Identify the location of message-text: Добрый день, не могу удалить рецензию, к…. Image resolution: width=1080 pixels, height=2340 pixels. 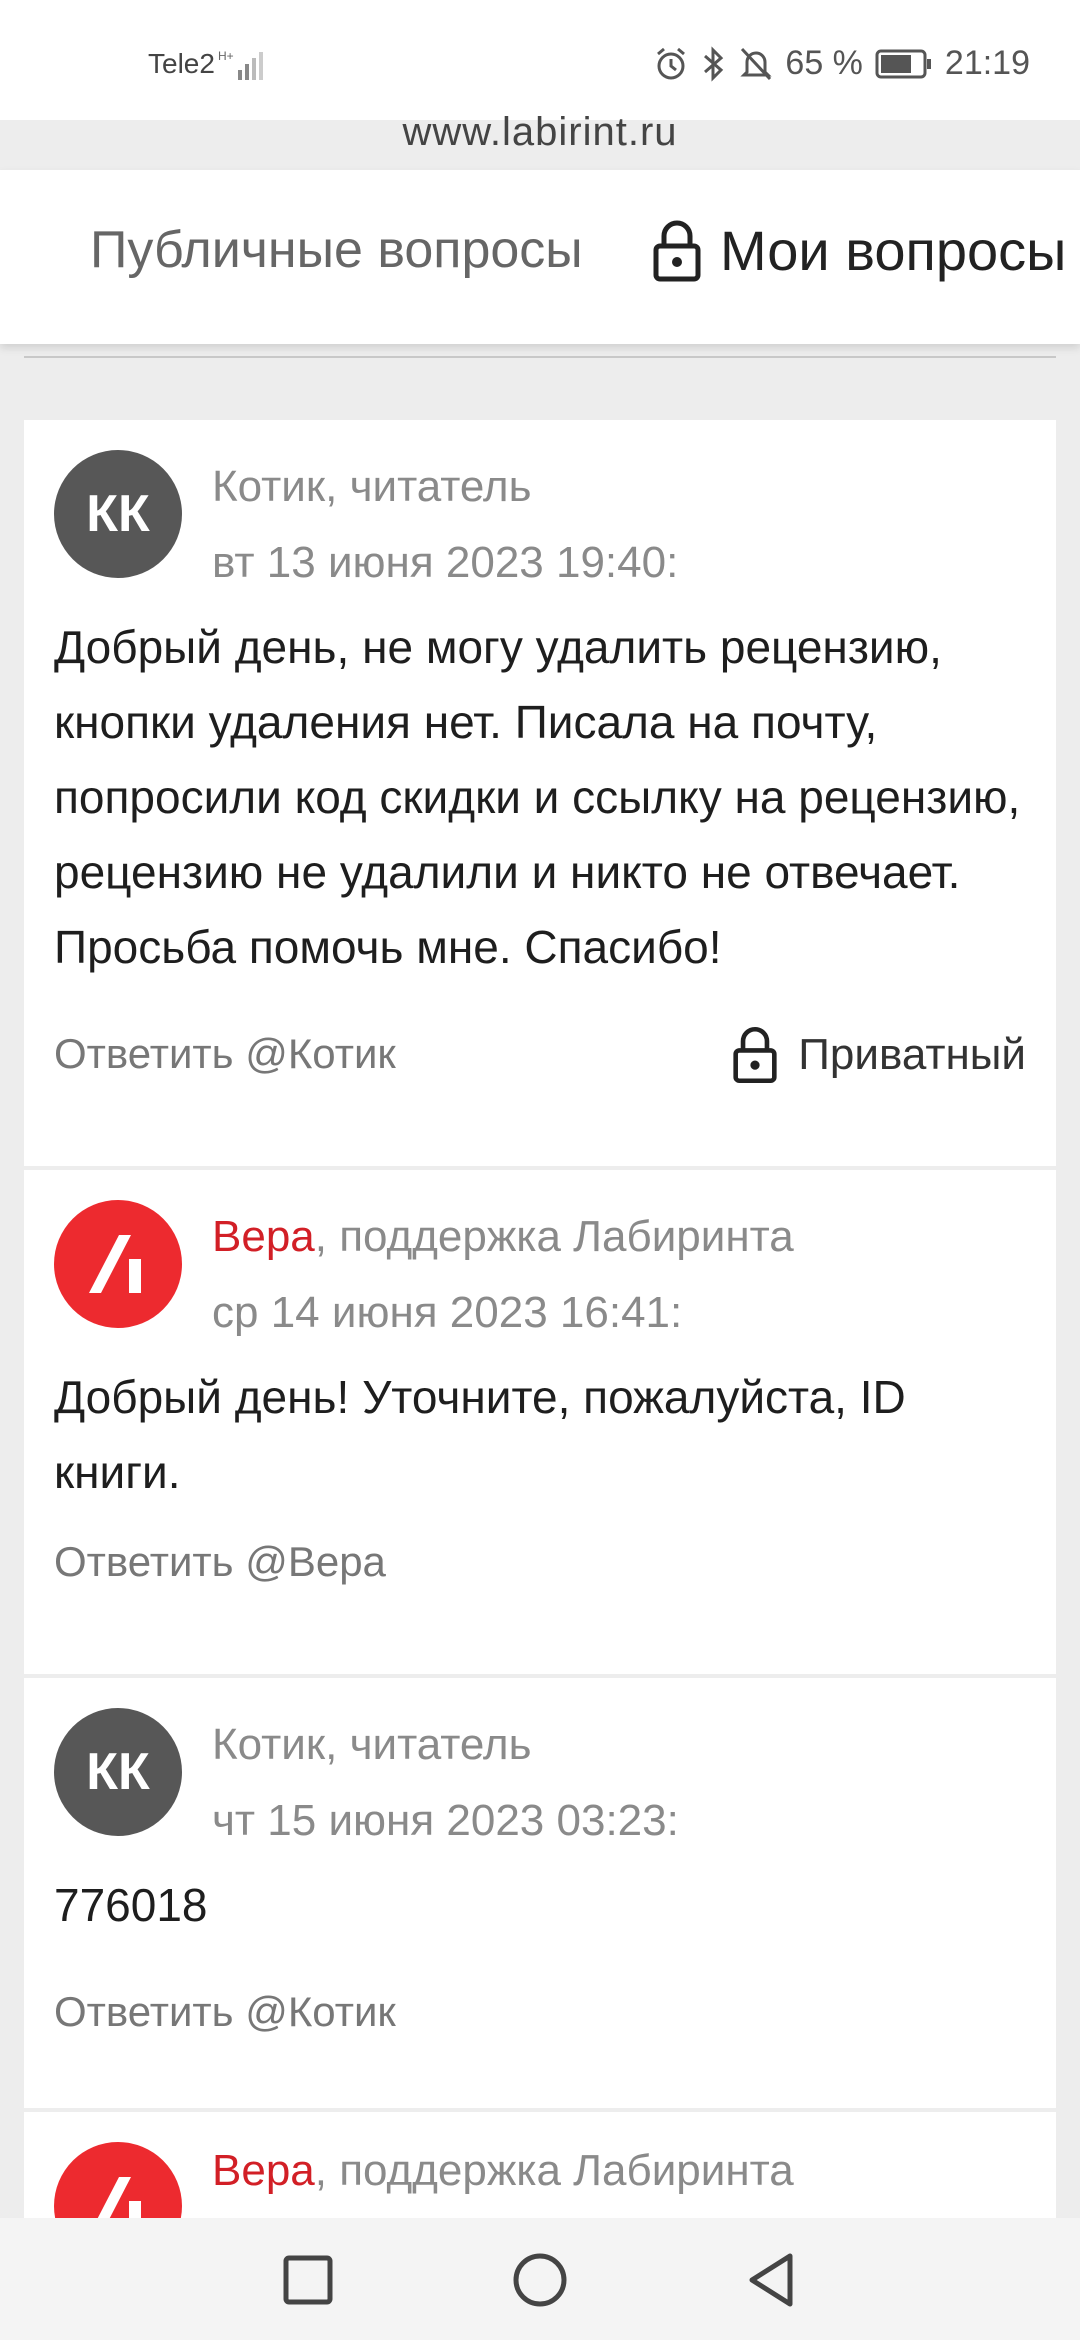
(537, 797).